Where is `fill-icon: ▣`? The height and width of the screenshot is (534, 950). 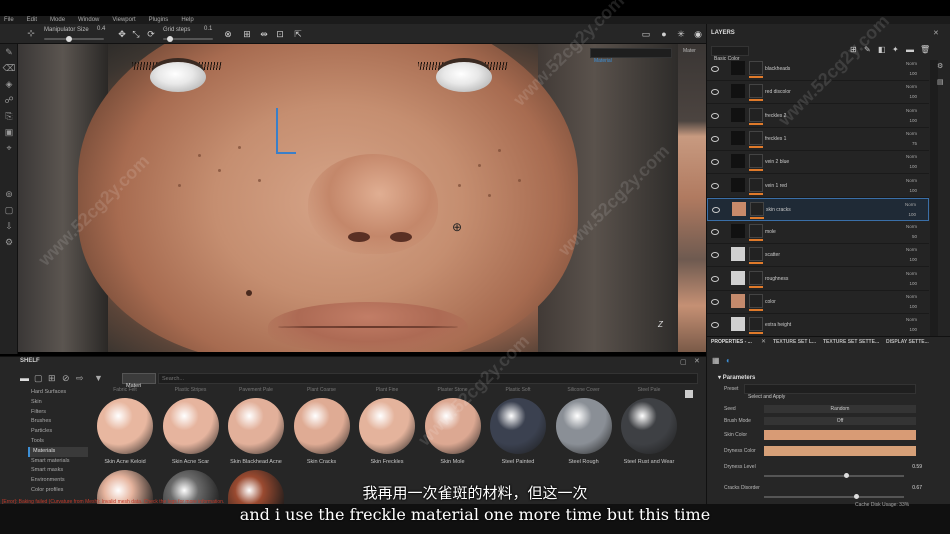 fill-icon: ▣ is located at coordinates (9, 132).